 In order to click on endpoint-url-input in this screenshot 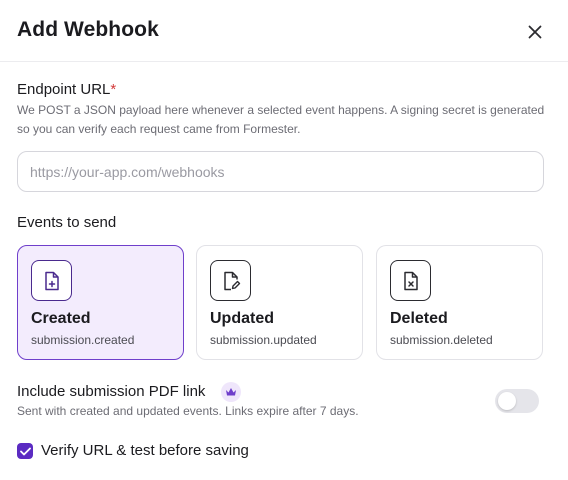, I will do `click(280, 171)`.